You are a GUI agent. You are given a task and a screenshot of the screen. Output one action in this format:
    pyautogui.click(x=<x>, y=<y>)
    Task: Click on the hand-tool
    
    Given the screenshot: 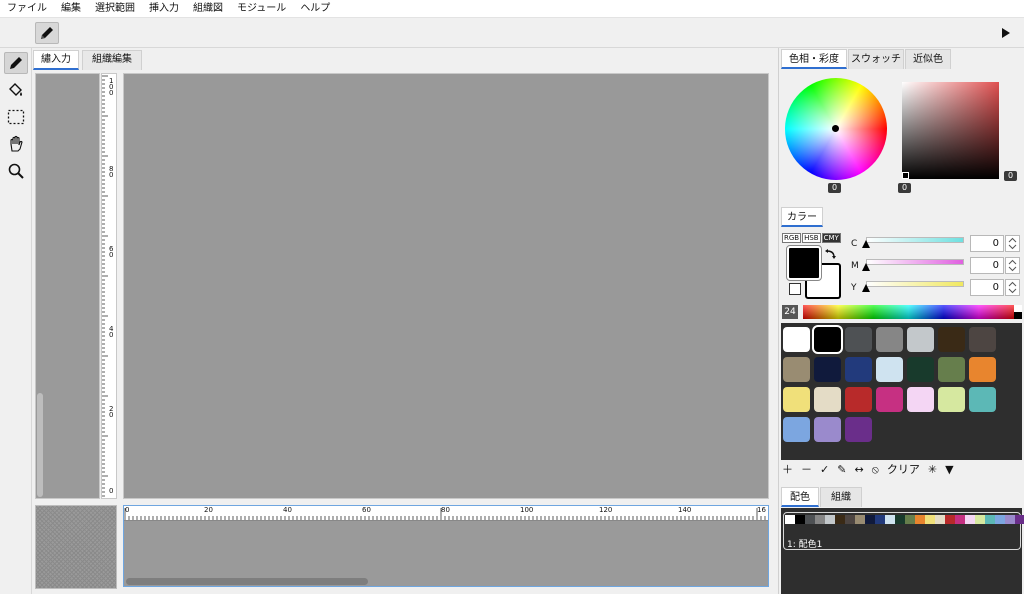 What is the action you would take?
    pyautogui.click(x=16, y=144)
    